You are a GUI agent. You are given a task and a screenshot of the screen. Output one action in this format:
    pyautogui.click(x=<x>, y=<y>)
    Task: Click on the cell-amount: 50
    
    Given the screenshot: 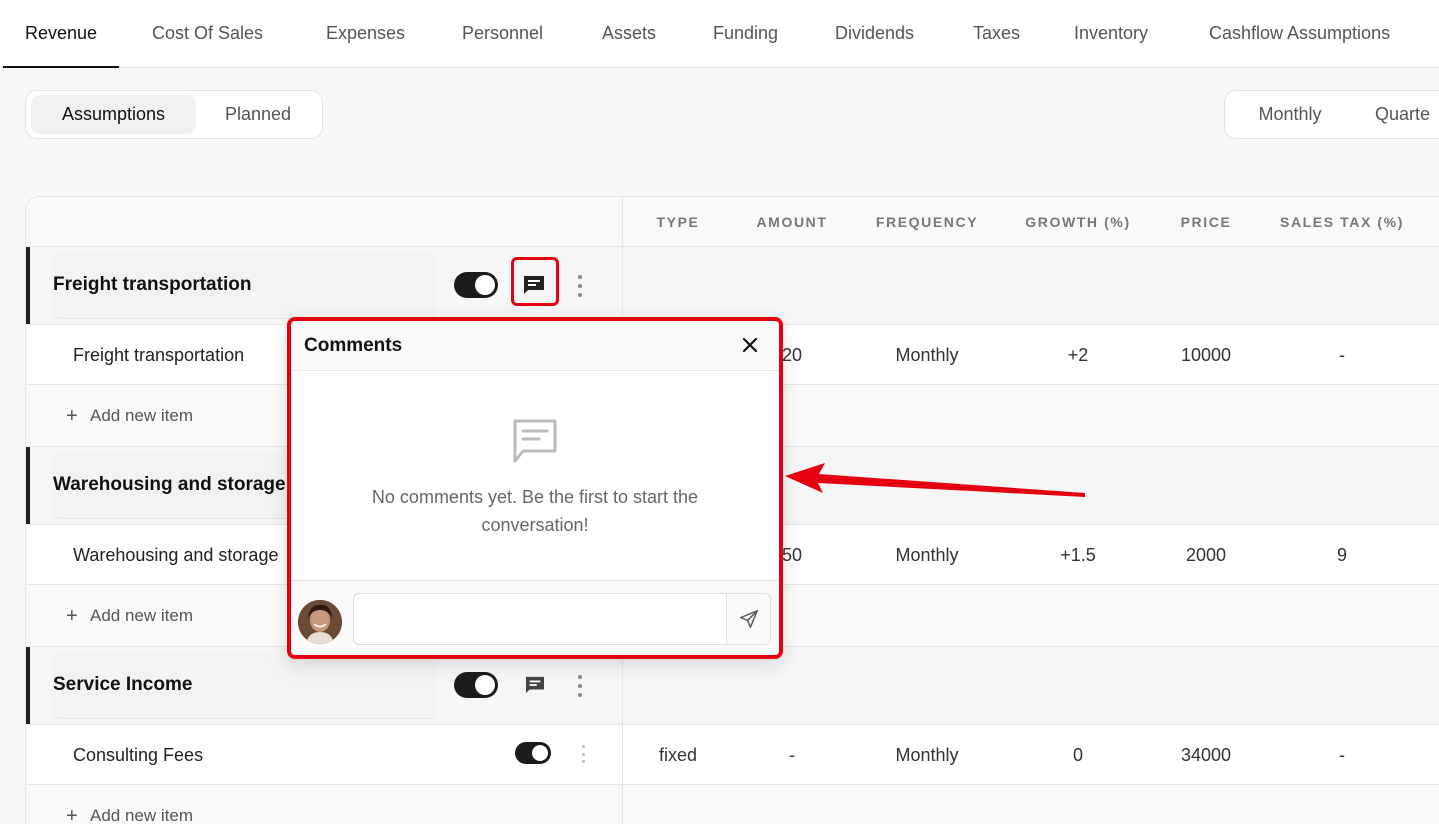 What is the action you would take?
    pyautogui.click(x=792, y=555)
    